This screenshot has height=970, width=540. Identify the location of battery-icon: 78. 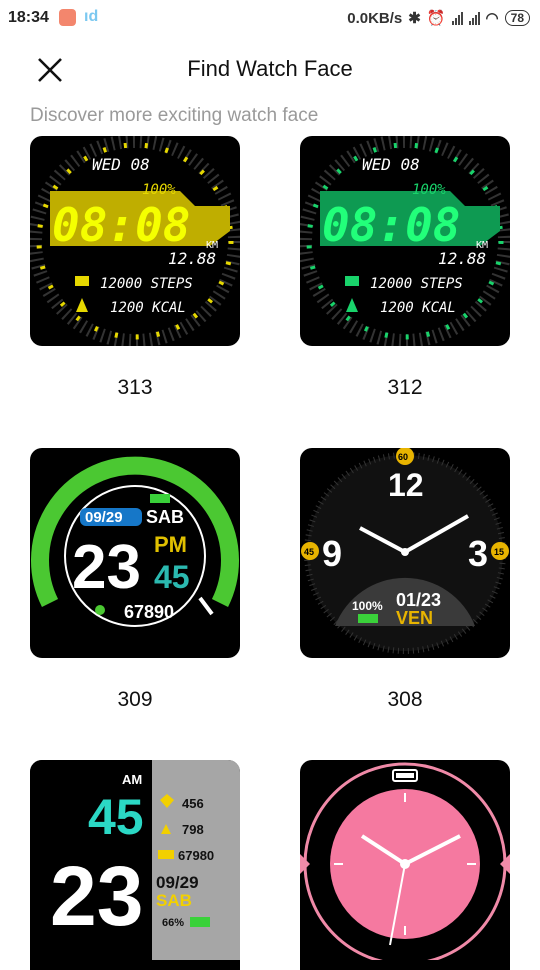
(517, 18).